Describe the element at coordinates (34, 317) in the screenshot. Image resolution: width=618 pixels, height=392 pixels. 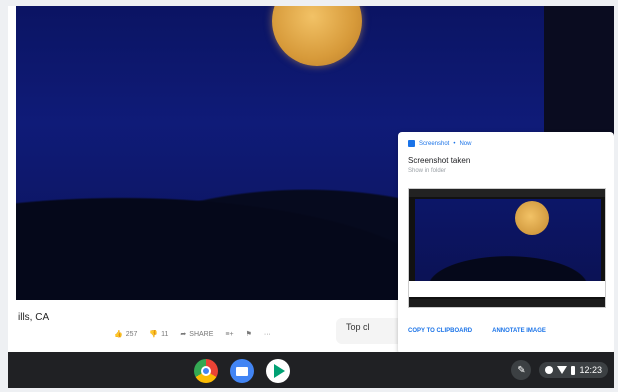
I see `video-location: ills, CA` at that location.